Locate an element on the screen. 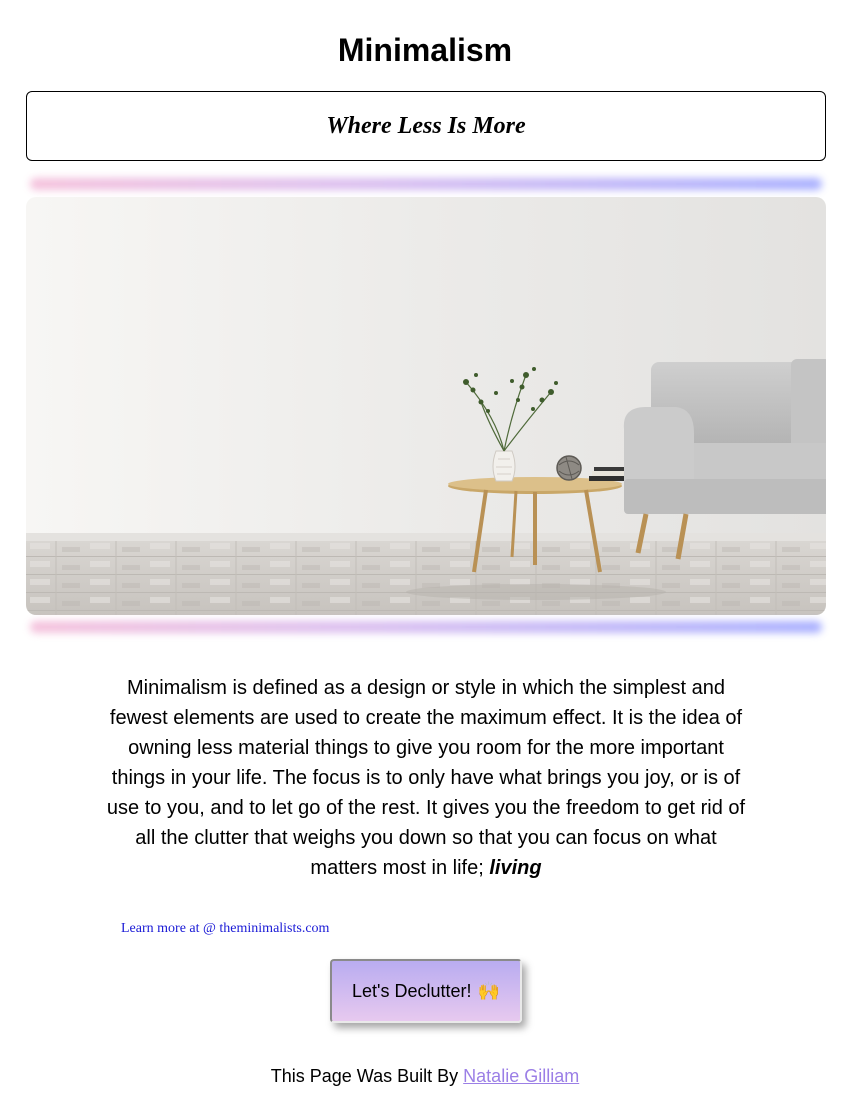 The width and height of the screenshot is (850, 1118). footer: This Page Was Built By Natalie Gilliam is located at coordinates (425, 1076).